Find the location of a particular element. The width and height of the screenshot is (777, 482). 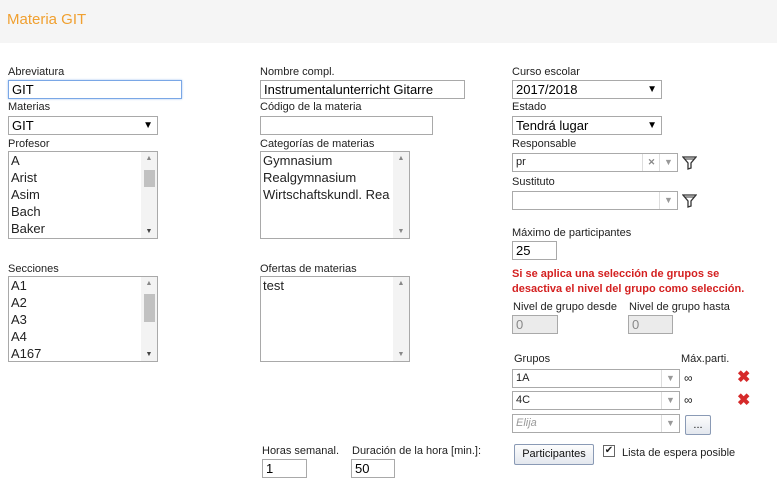

divider is located at coordinates (651, 200).